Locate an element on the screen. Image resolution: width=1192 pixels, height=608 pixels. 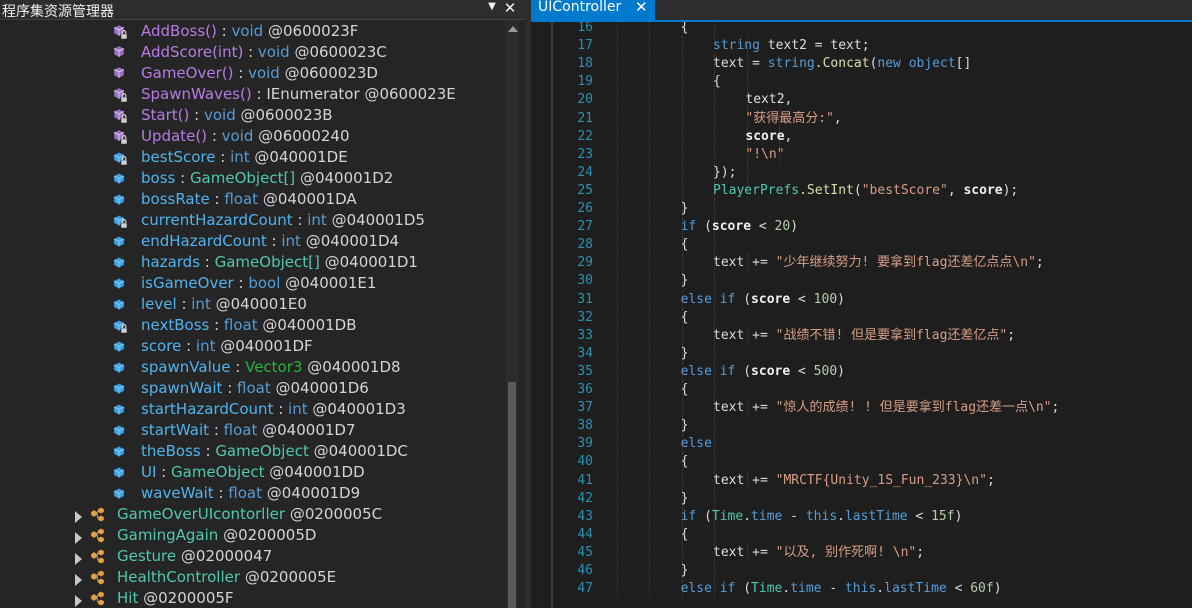
tree-item-label: startWait : float @040001D7 is located at coordinates (248, 430).